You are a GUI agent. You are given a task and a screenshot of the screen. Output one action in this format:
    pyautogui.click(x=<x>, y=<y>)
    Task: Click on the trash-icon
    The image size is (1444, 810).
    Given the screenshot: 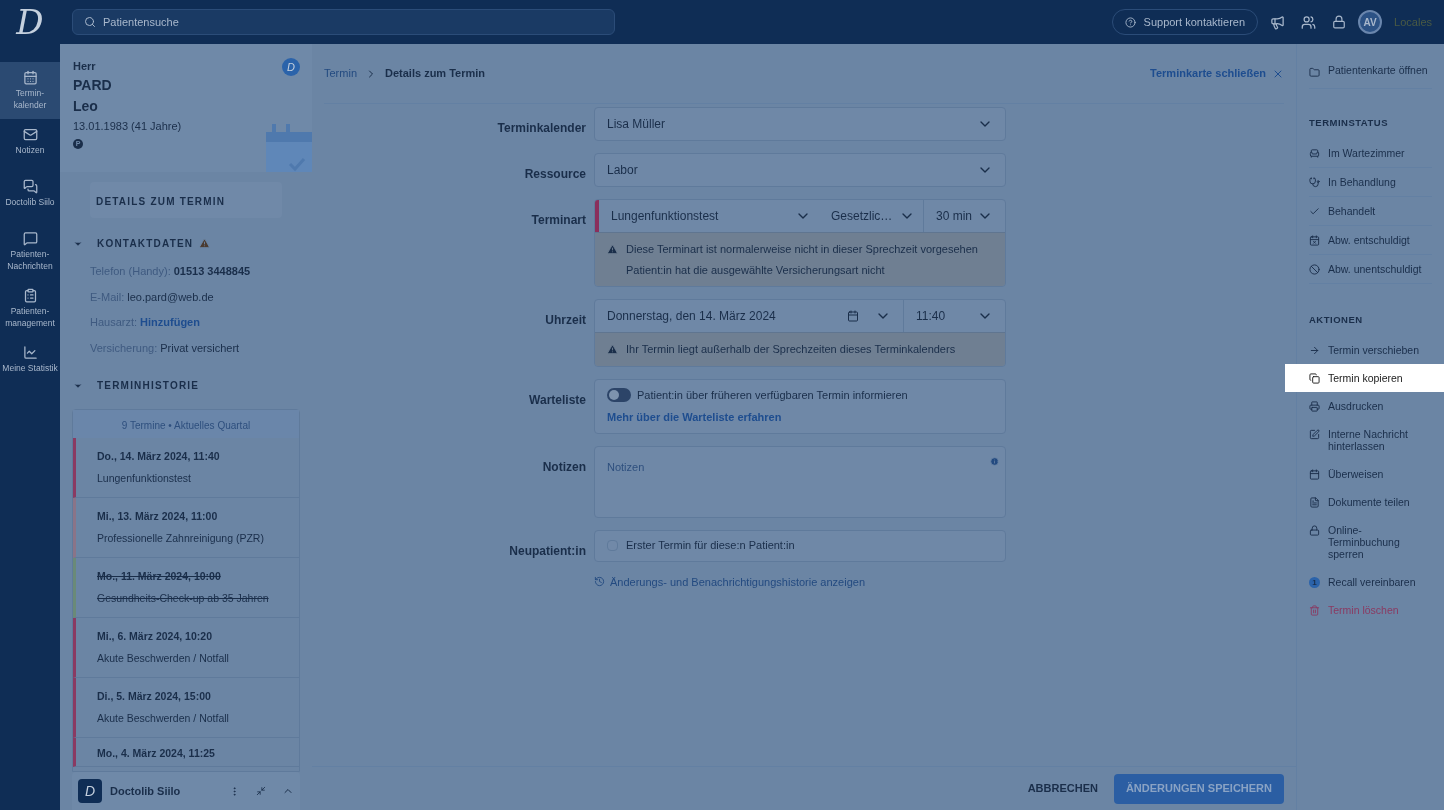 What is the action you would take?
    pyautogui.click(x=1314, y=610)
    